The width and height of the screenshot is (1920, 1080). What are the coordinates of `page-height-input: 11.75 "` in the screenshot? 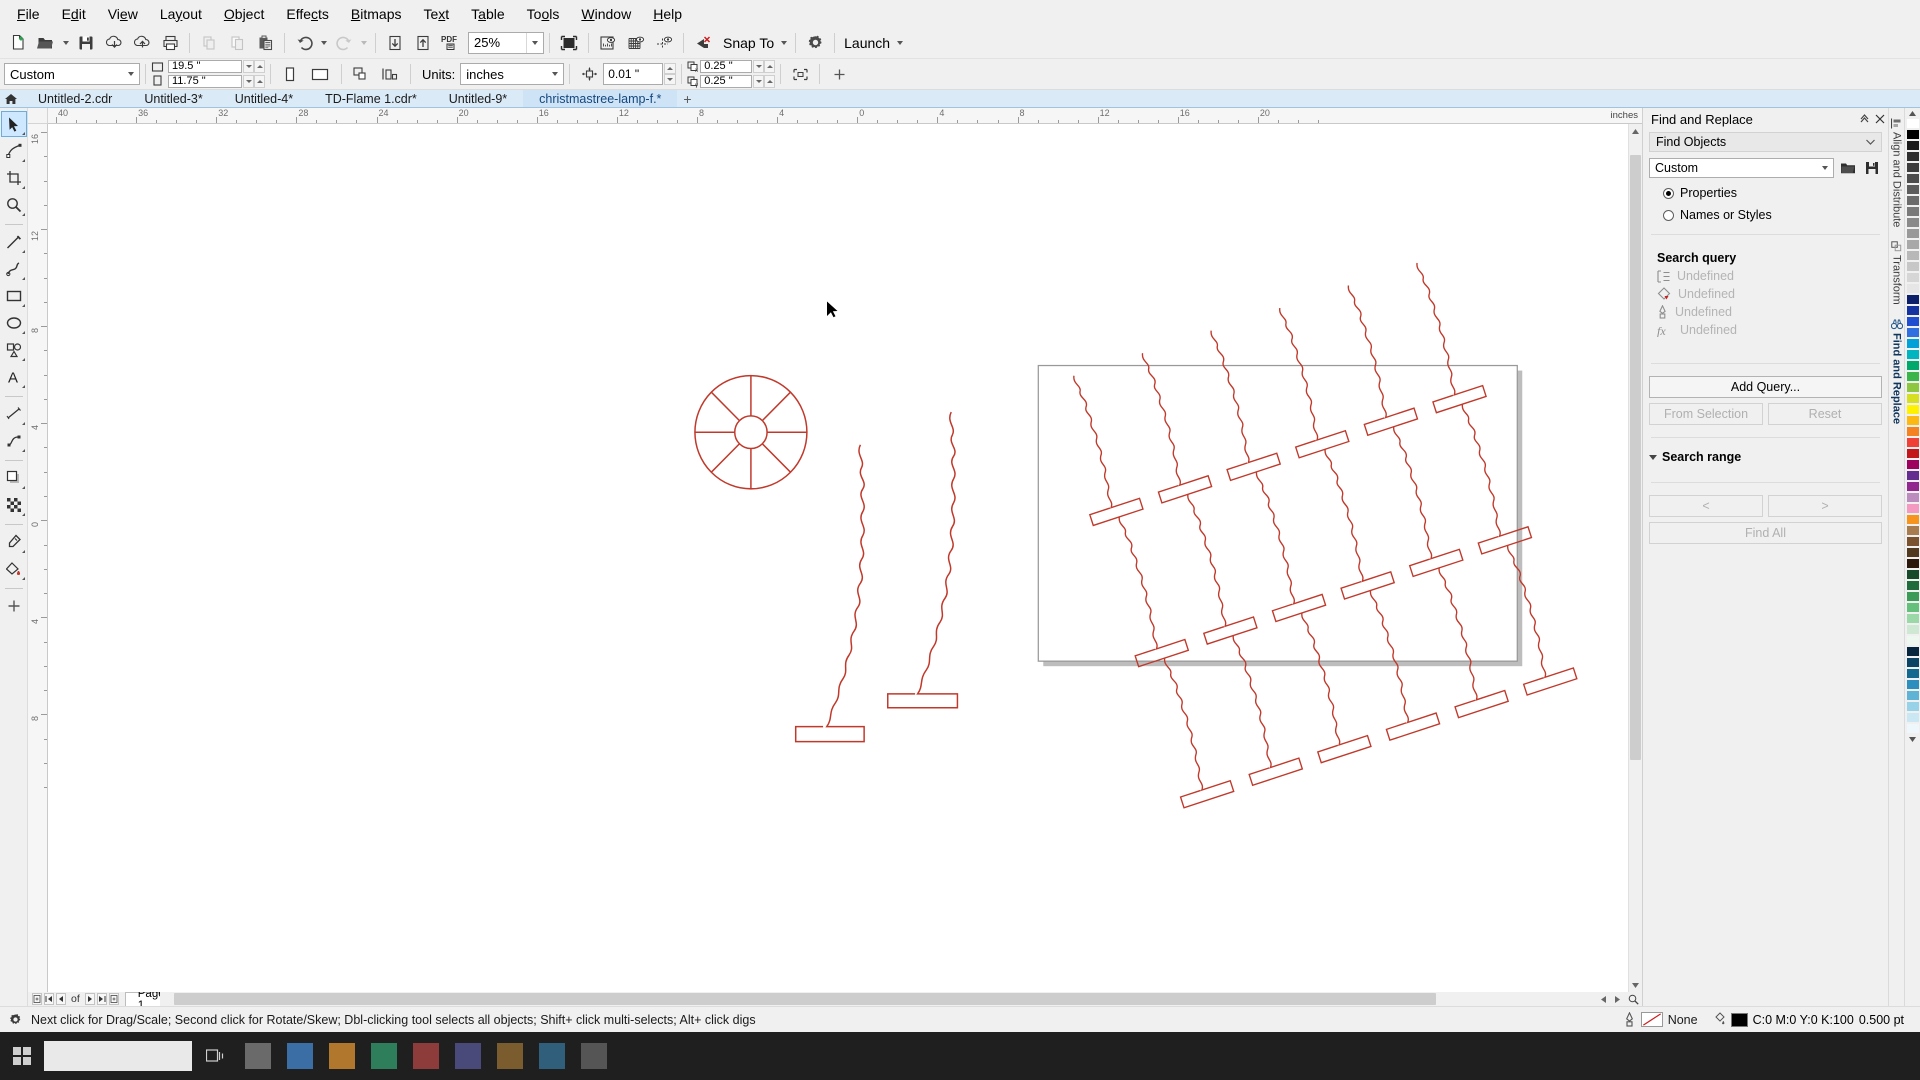 It's located at (205, 81).